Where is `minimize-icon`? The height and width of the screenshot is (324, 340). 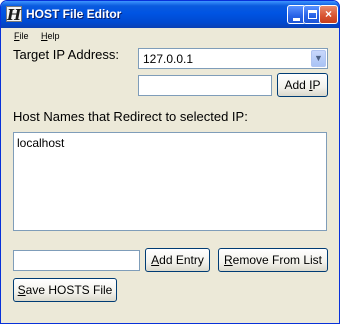 minimize-icon is located at coordinates (296, 19).